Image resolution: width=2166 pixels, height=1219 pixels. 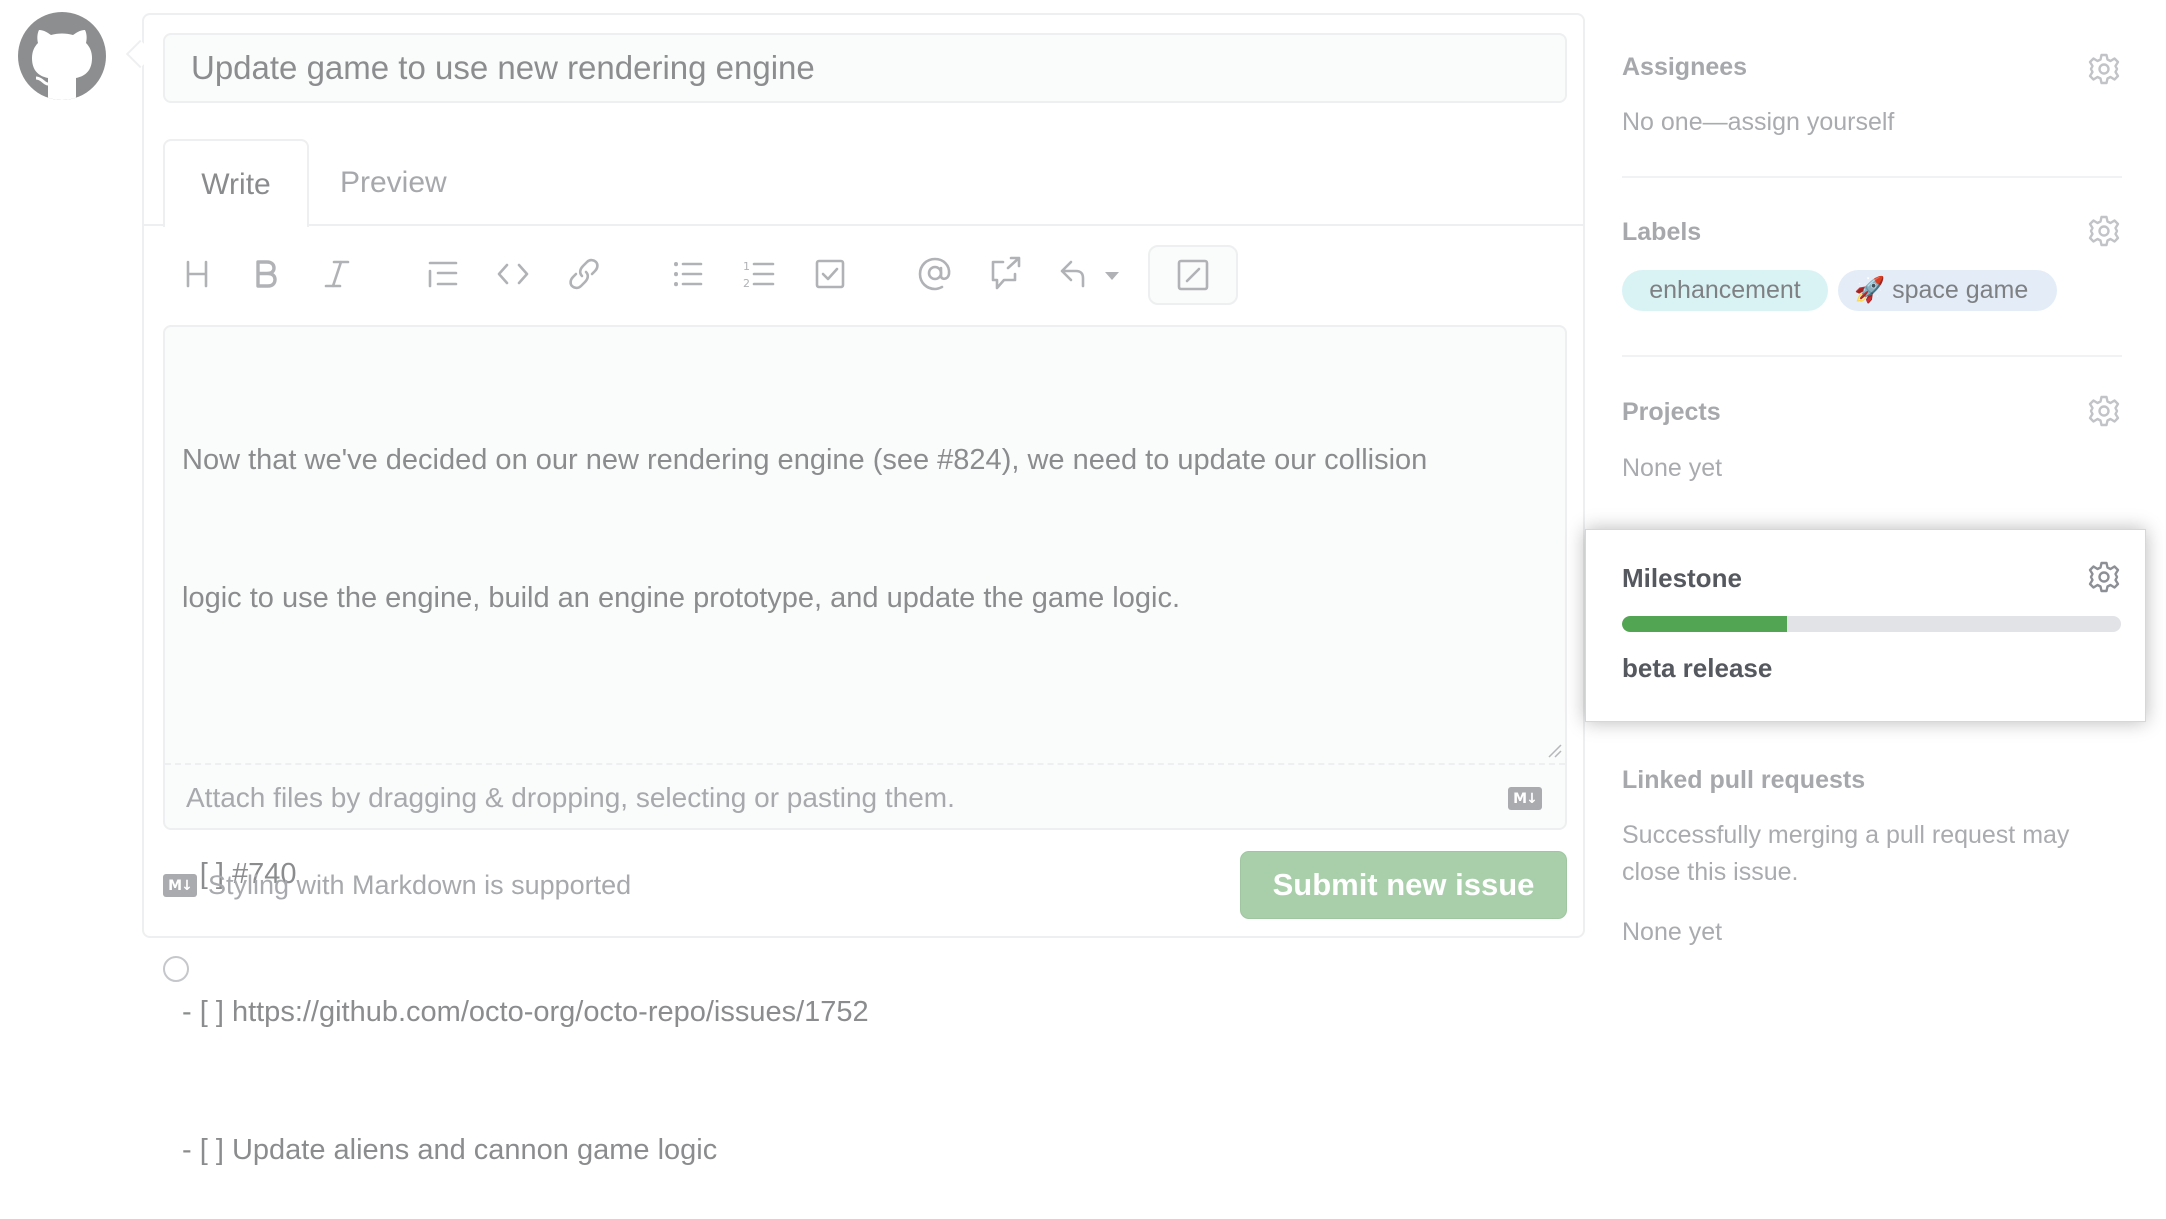 What do you see at coordinates (1744, 780) in the screenshot?
I see `linked-prs-heading: Linked pull requests` at bounding box center [1744, 780].